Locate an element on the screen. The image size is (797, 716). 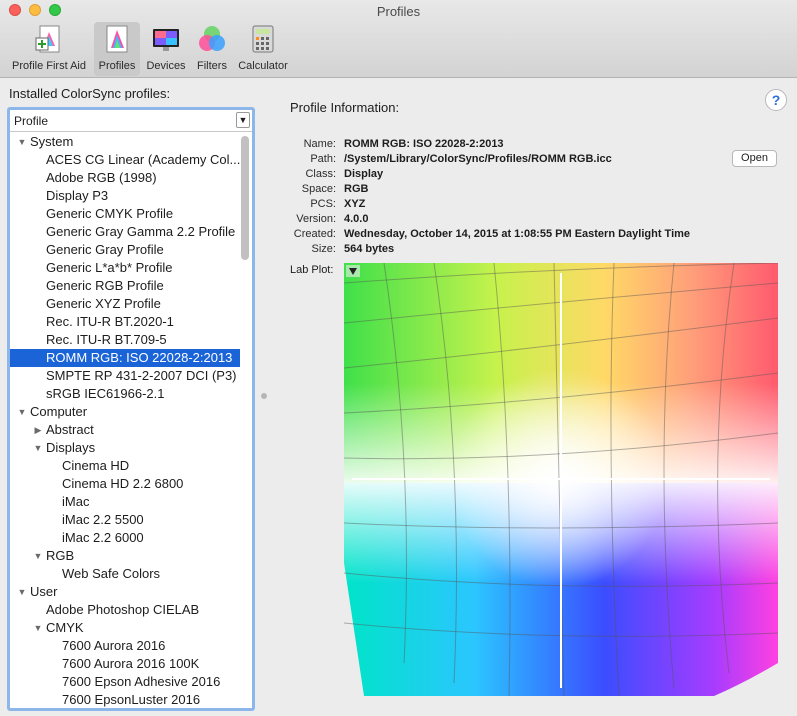
profile-row: Web Safe Colors is located at coordinates (125, 574).